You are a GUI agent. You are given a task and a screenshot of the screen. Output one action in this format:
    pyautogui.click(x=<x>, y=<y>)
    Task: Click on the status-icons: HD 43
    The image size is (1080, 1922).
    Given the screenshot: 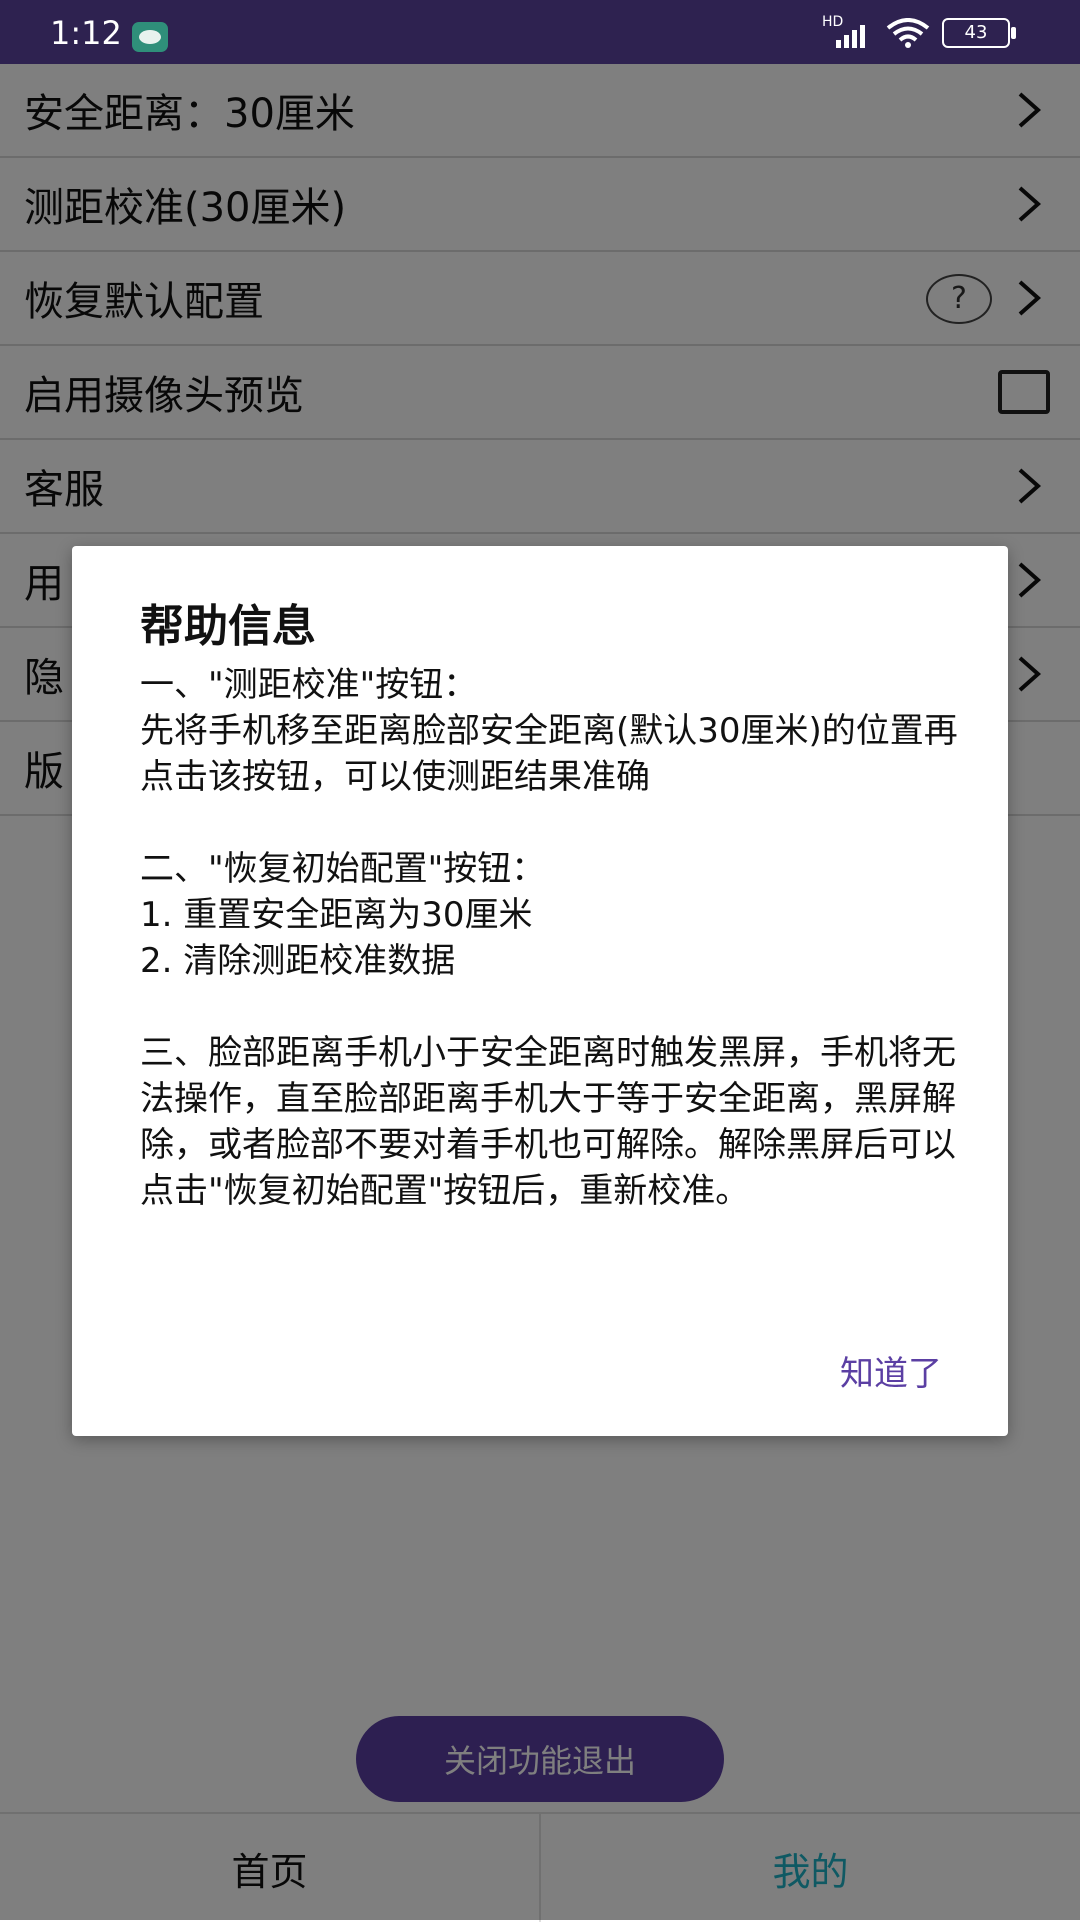 What is the action you would take?
    pyautogui.click(x=919, y=31)
    